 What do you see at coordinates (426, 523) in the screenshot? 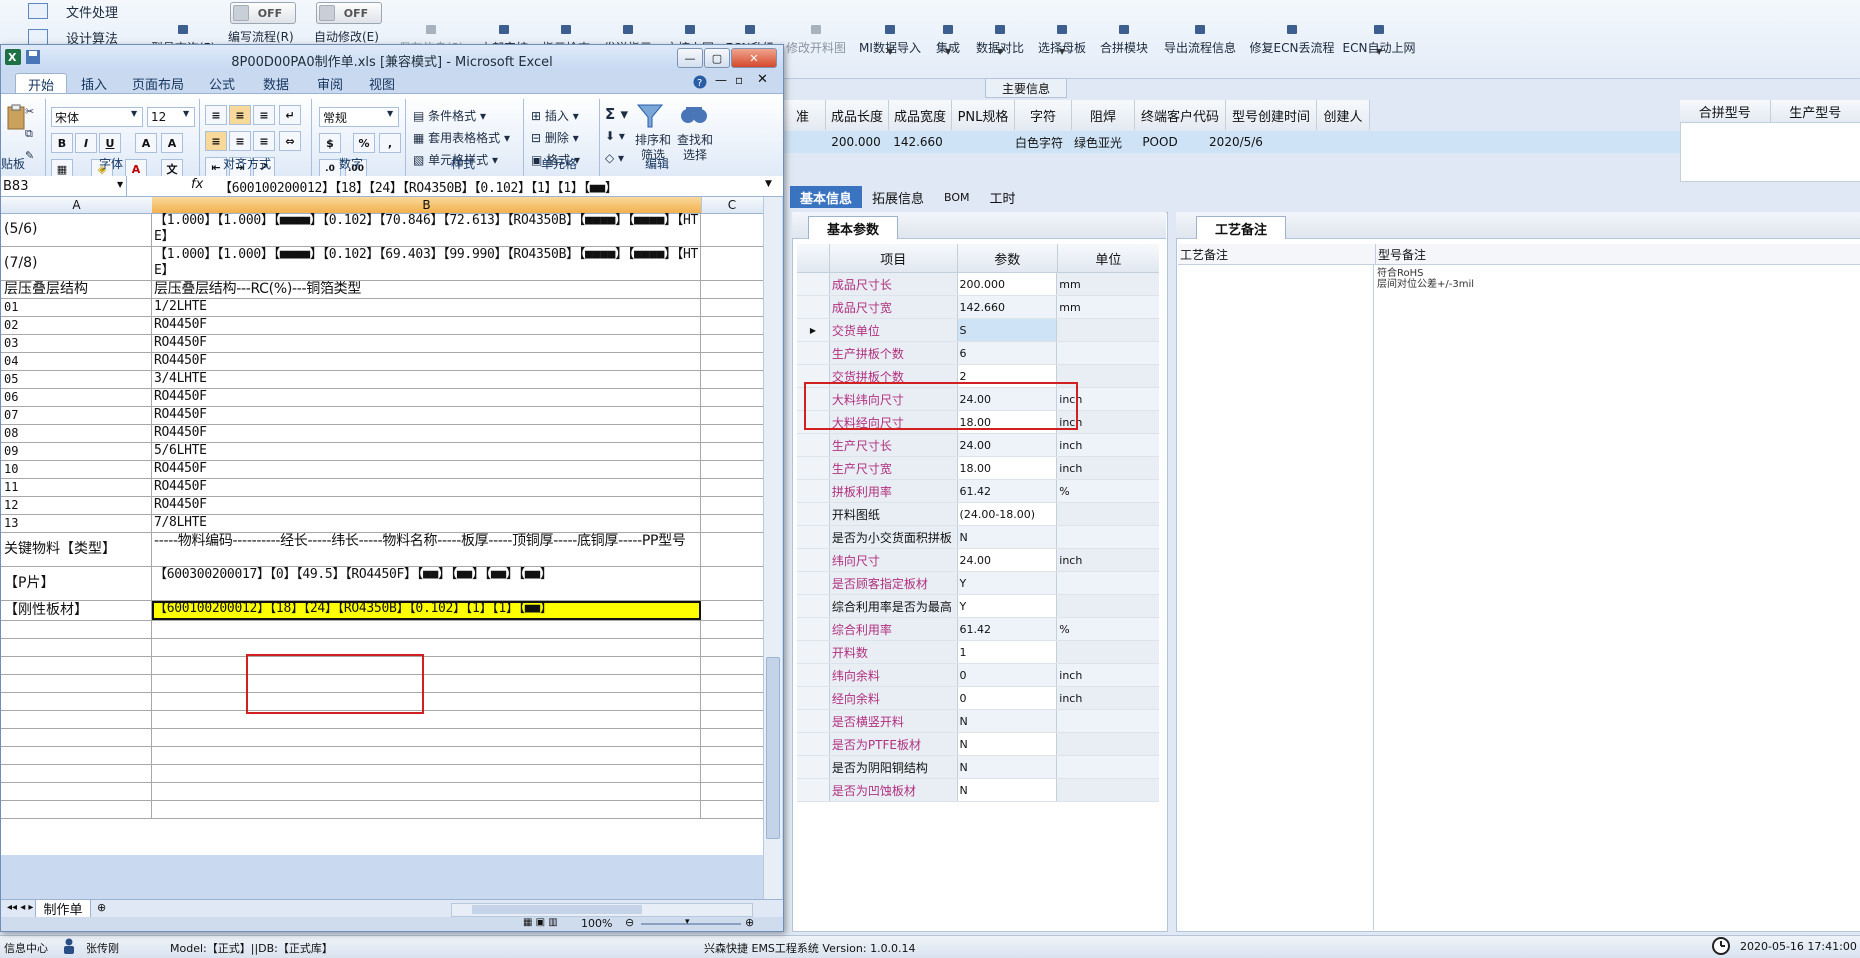
I see `cell-b: 7/8LHTE` at bounding box center [426, 523].